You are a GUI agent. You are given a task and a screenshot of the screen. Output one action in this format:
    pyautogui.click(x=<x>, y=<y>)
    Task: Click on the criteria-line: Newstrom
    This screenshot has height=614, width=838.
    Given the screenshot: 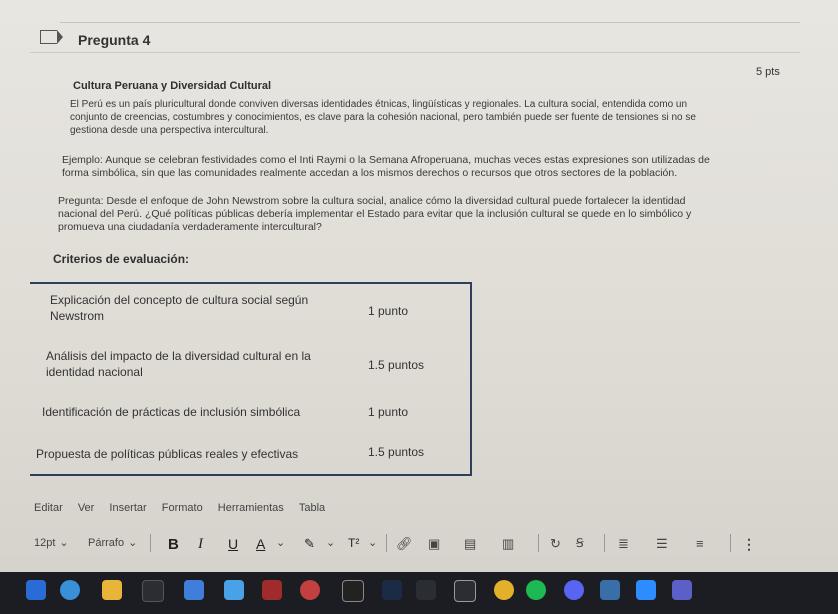 What is the action you would take?
    pyautogui.click(x=77, y=316)
    